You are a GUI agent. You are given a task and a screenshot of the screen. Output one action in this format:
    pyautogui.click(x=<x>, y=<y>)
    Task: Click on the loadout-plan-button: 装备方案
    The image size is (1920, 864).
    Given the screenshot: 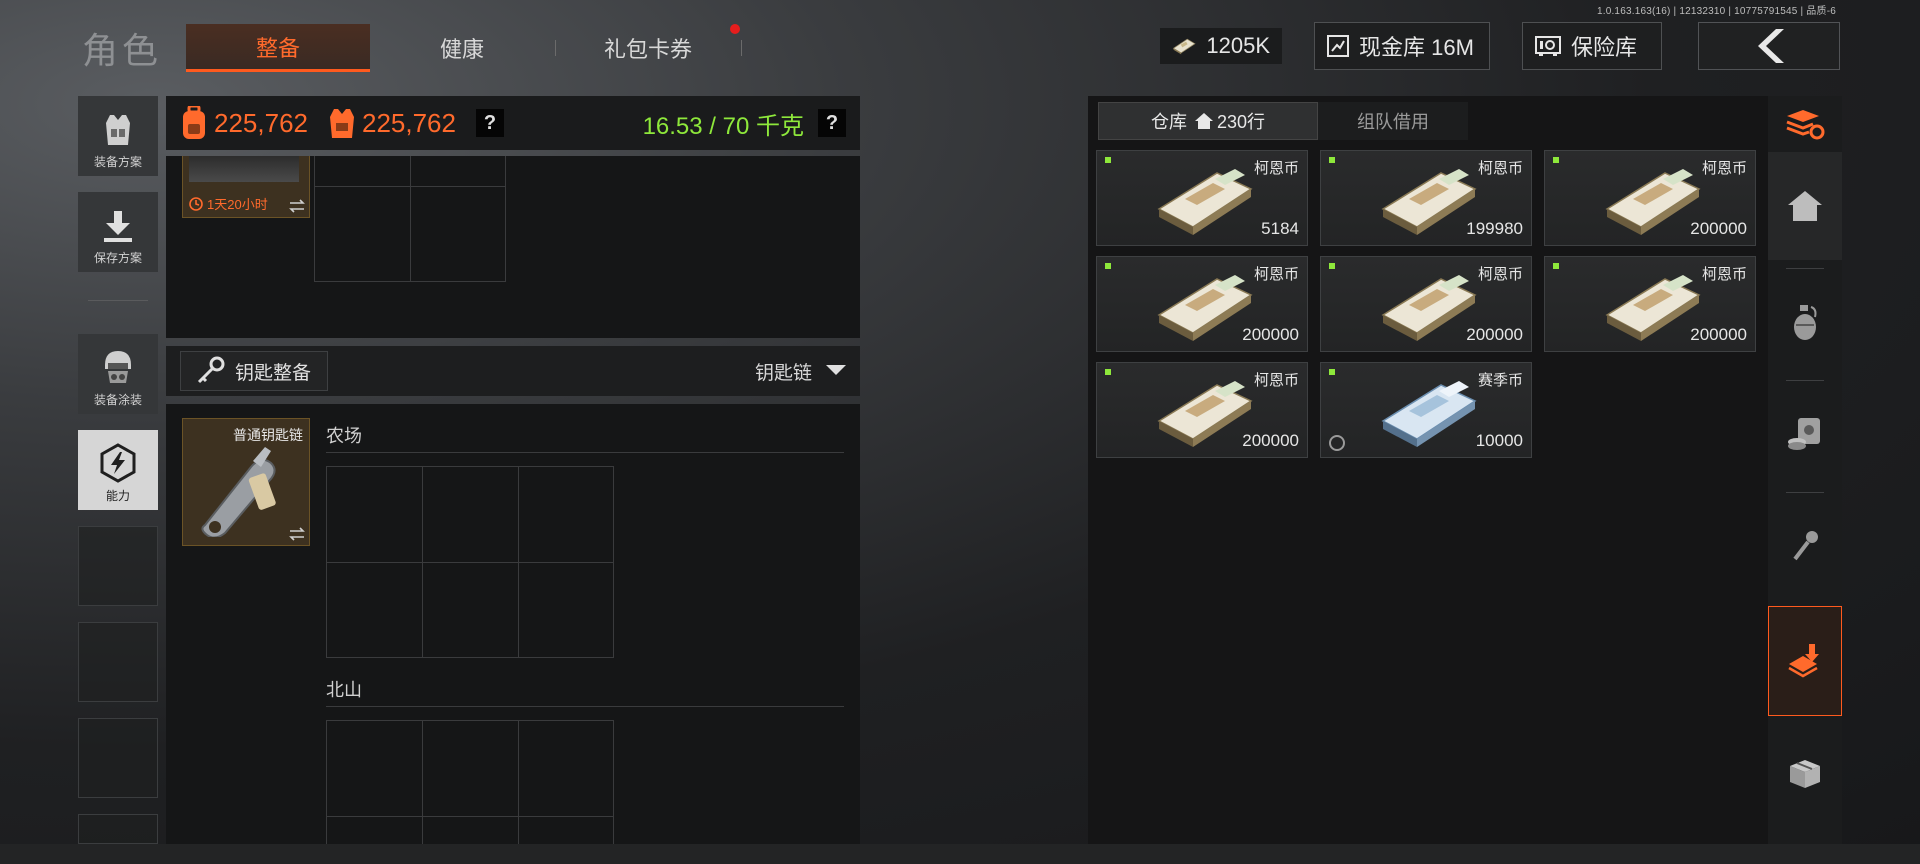 What is the action you would take?
    pyautogui.click(x=118, y=136)
    